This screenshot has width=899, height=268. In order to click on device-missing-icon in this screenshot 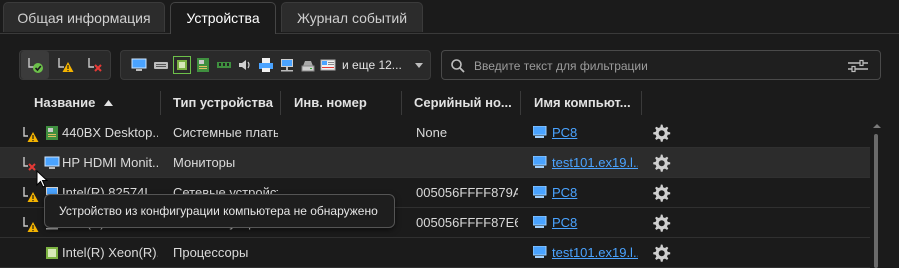, I will do `click(95, 65)`.